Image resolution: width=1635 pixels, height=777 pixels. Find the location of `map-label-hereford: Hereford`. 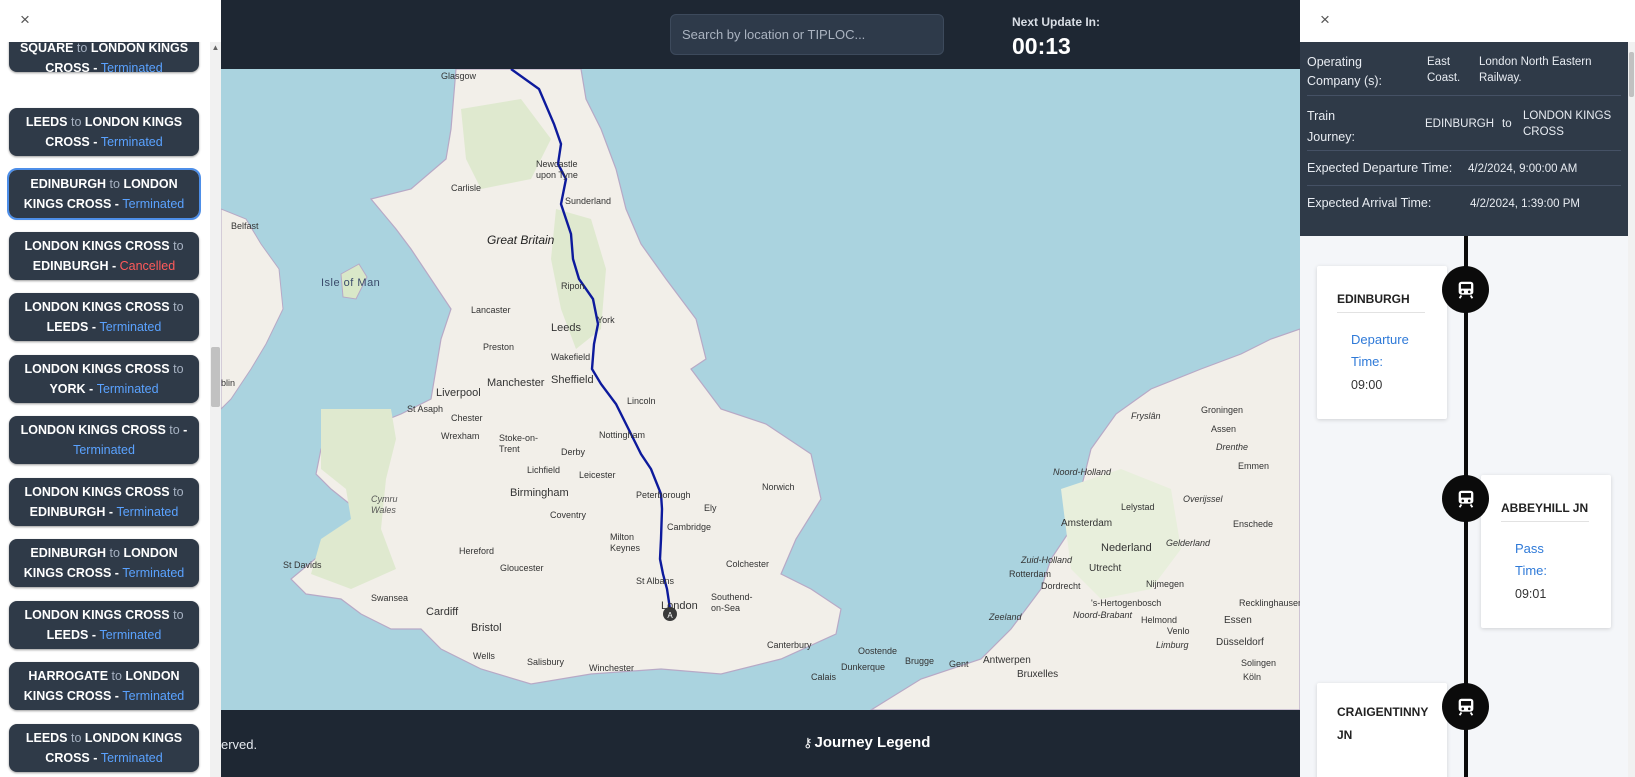

map-label-hereford: Hereford is located at coordinates (477, 551).